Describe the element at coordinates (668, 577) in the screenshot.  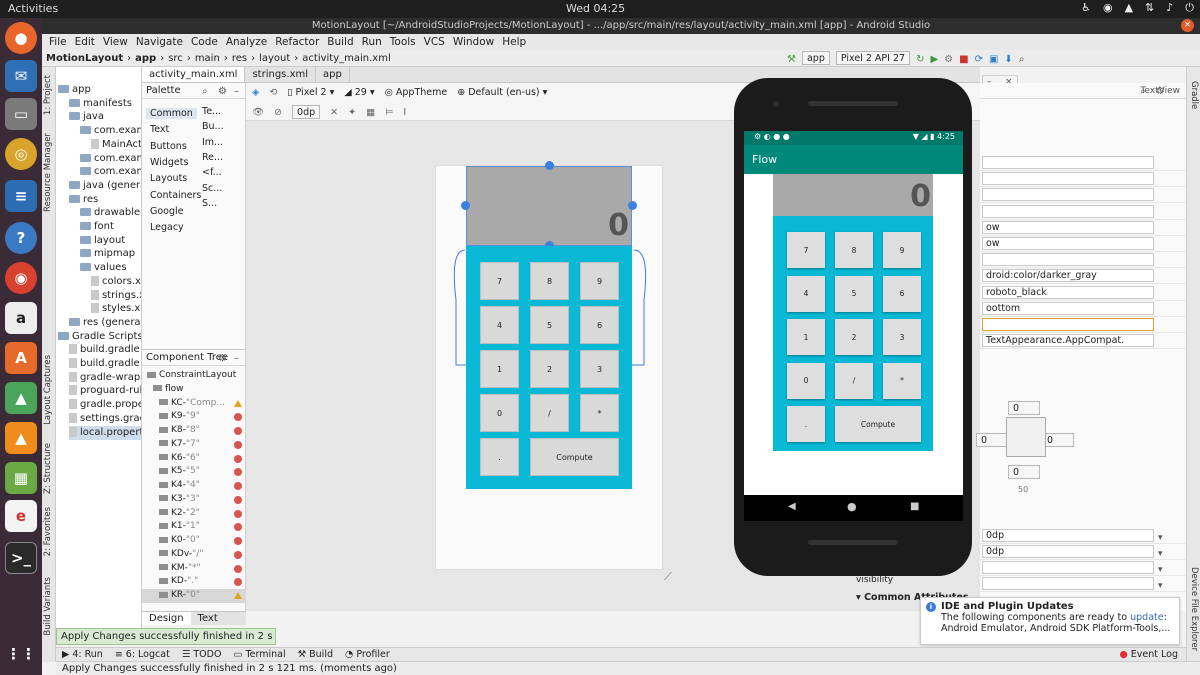
I see `canvas-resize-icon: ⟋` at that location.